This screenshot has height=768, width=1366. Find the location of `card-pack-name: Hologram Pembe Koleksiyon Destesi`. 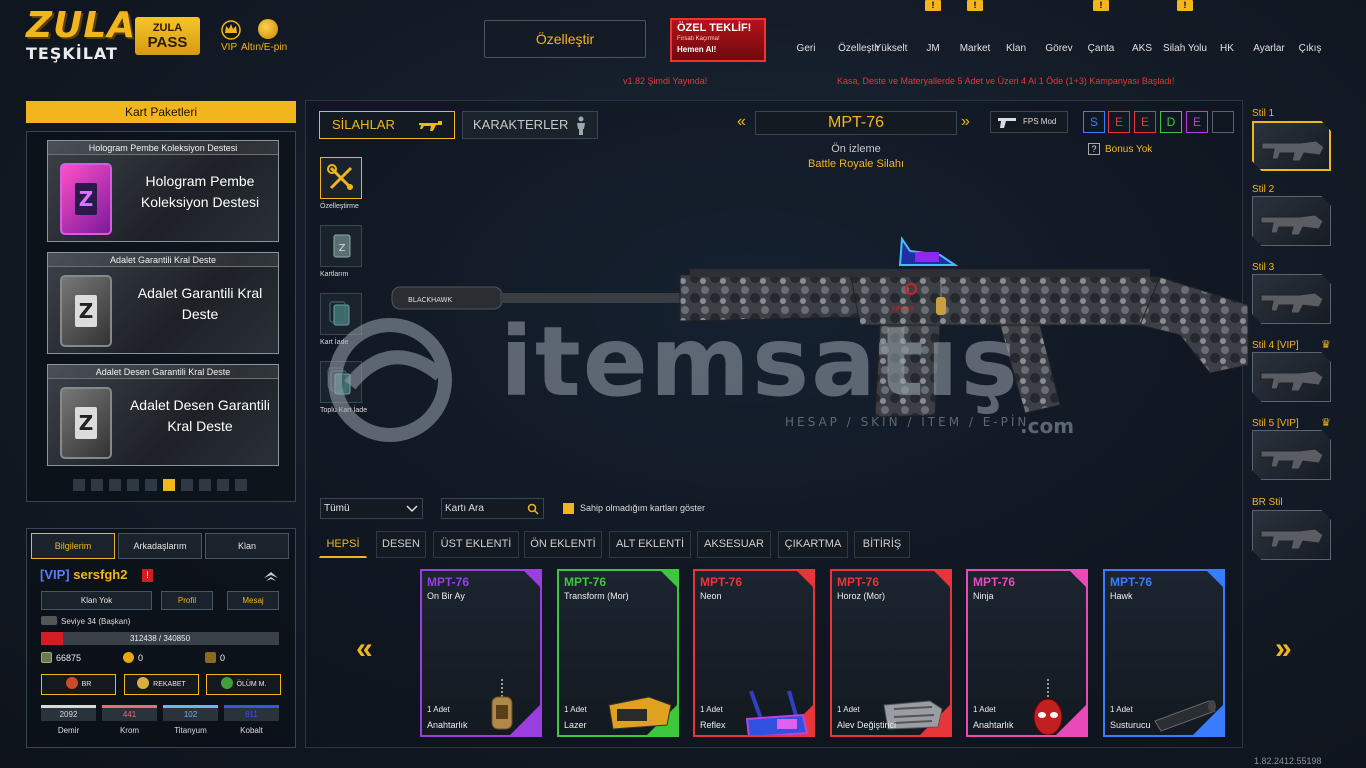

card-pack-name: Hologram Pembe Koleksiyon Destesi is located at coordinates (200, 191).